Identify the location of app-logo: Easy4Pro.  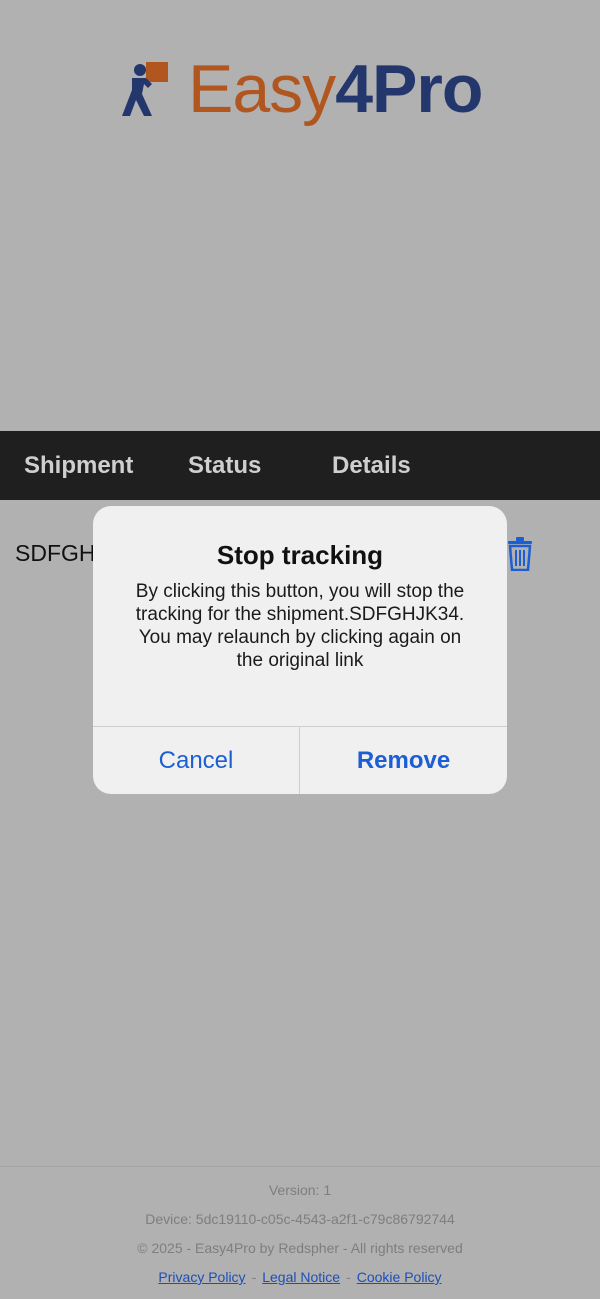
(303, 89).